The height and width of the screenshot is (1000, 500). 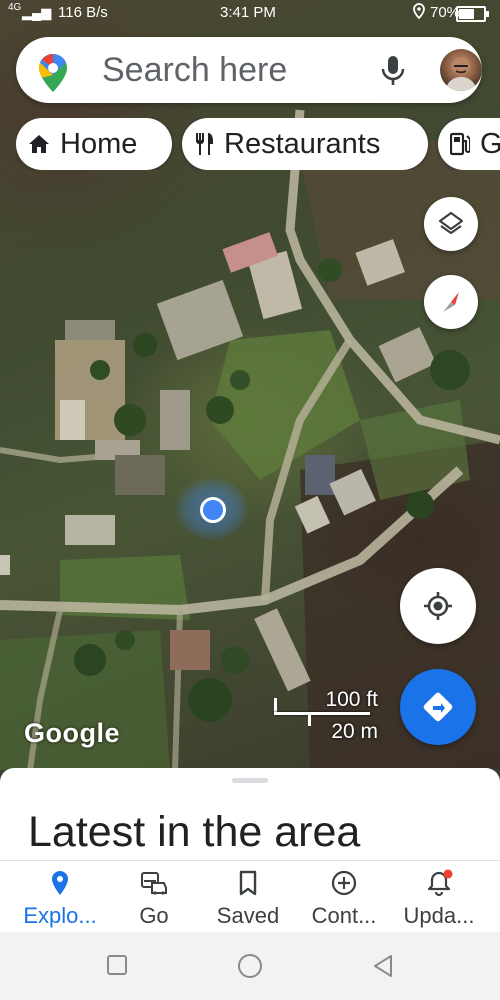 I want to click on category-chips: Home Restaurants G, so click(x=258, y=144).